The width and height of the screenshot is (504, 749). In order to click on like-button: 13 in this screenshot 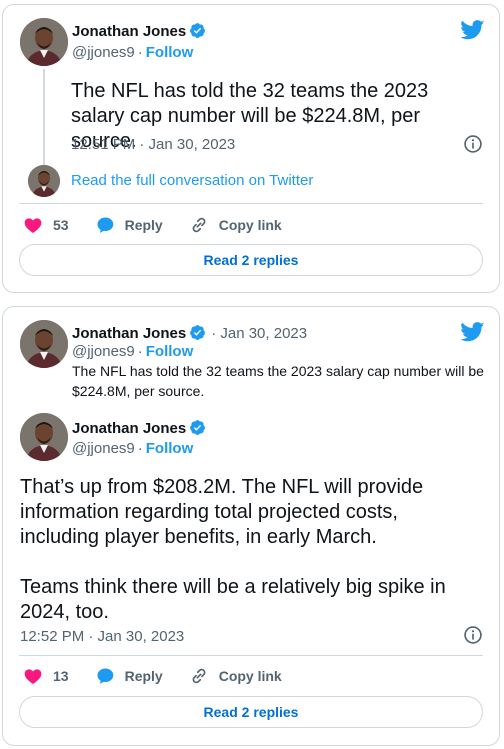, I will do `click(46, 676)`.